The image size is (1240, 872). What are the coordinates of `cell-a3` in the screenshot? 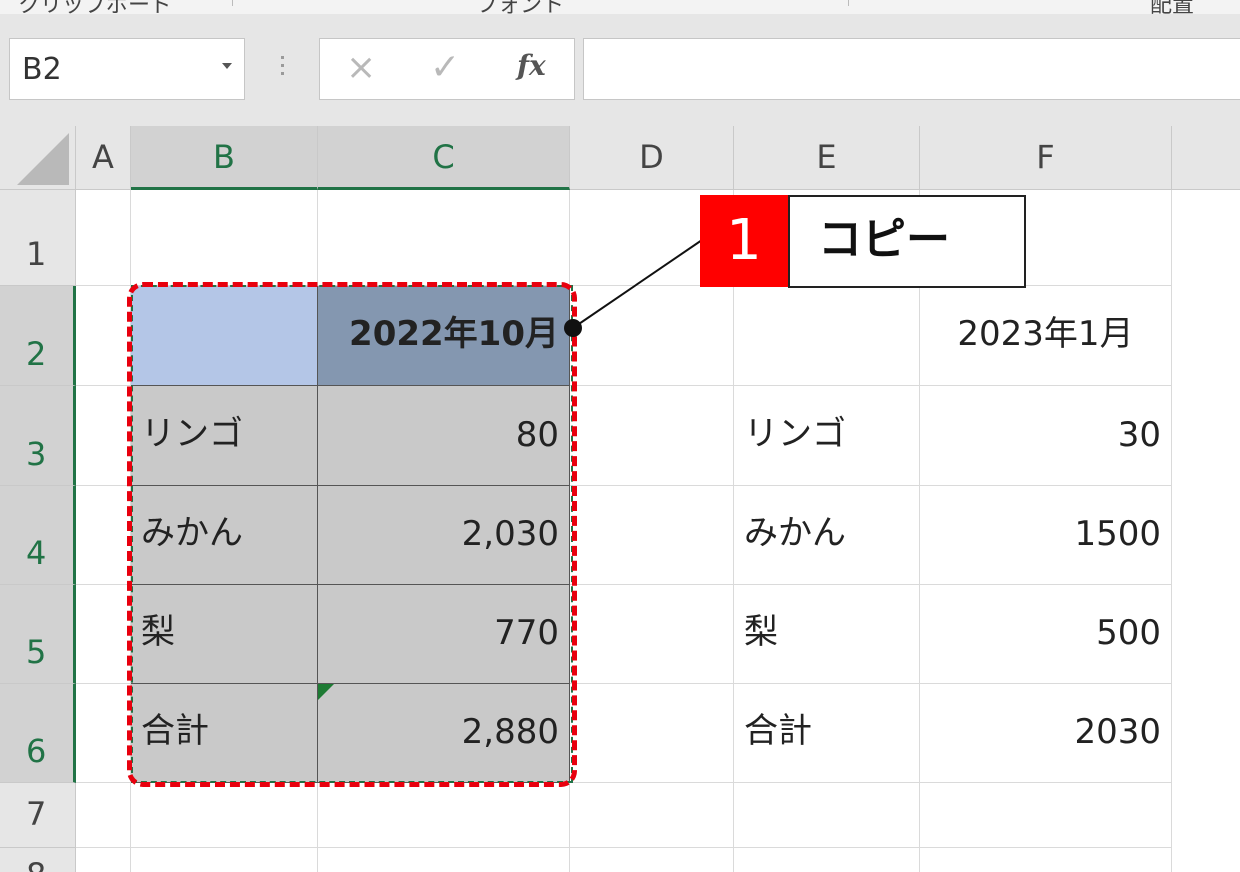 It's located at (103, 436).